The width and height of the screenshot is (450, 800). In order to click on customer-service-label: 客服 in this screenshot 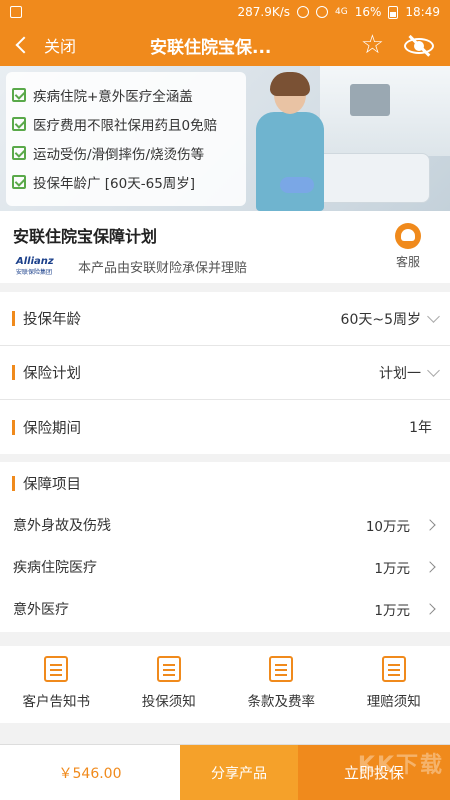, I will do `click(407, 262)`.